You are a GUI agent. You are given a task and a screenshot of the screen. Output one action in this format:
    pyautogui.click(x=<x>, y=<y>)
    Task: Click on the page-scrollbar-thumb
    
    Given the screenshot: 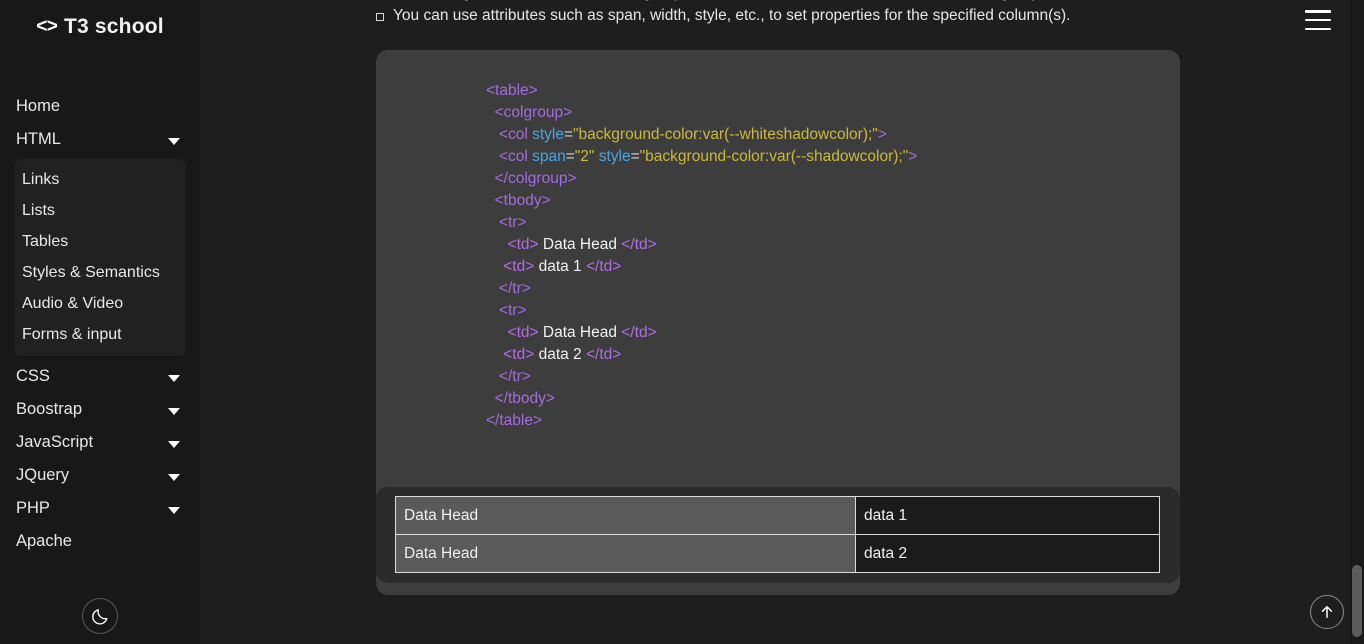 What is the action you would take?
    pyautogui.click(x=1357, y=601)
    